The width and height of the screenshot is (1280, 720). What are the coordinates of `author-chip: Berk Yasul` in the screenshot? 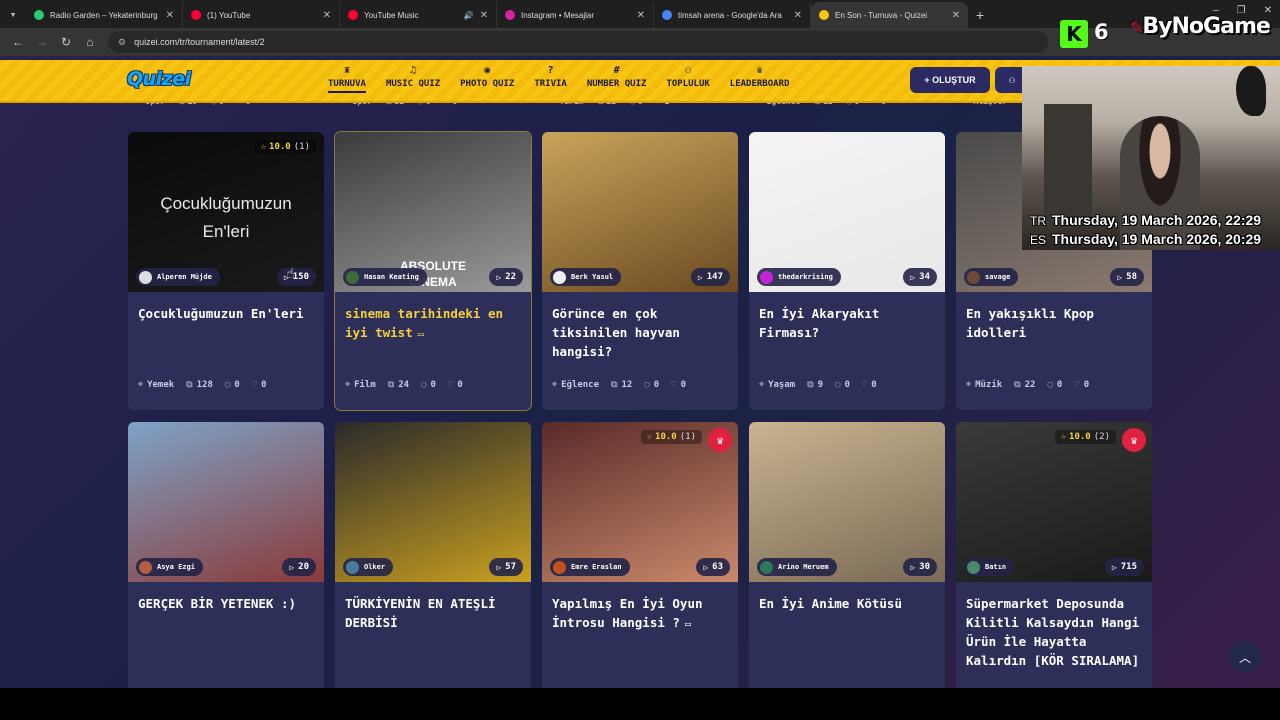 It's located at (586, 277).